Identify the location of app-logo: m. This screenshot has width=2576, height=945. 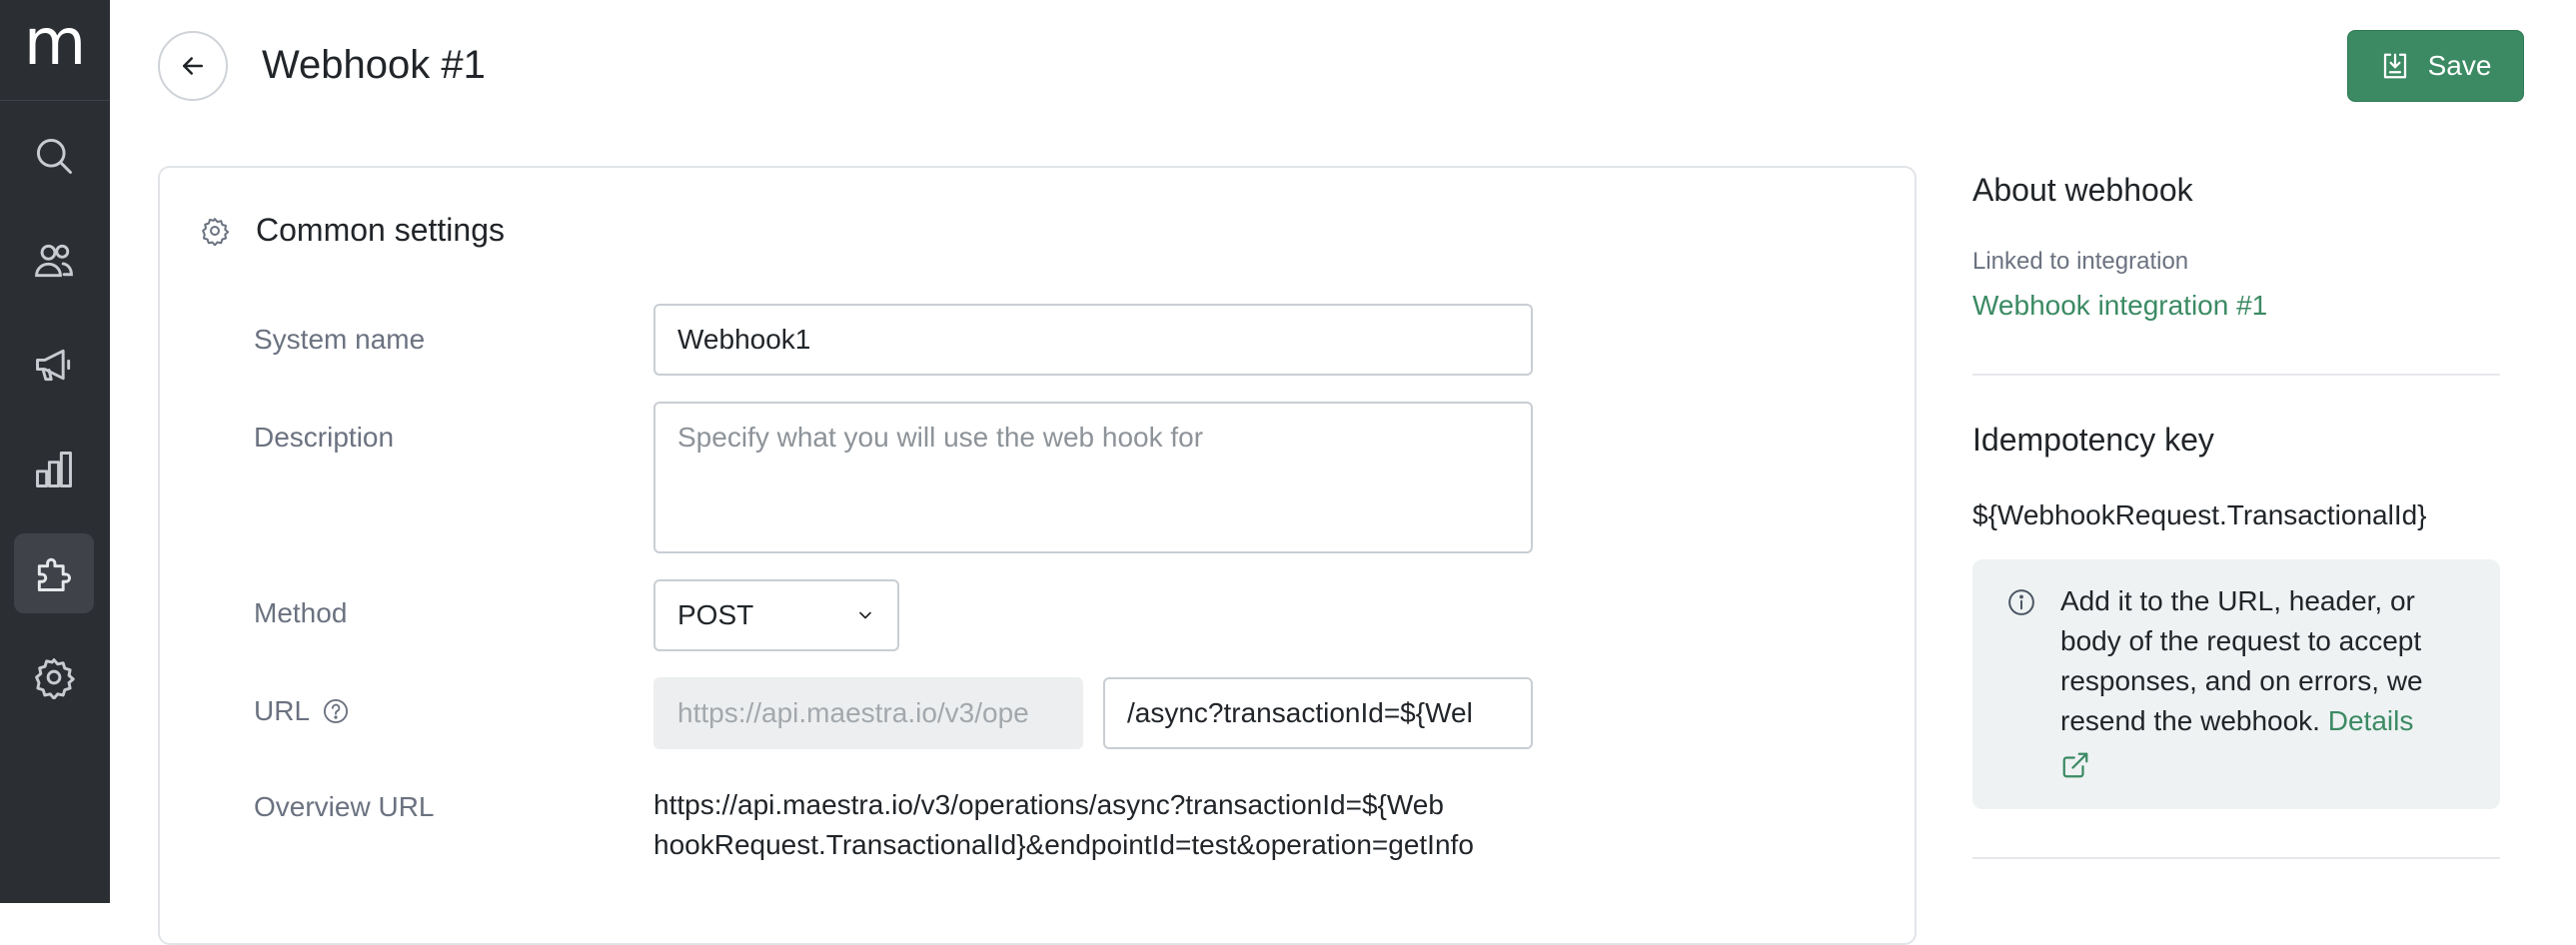
(55, 50).